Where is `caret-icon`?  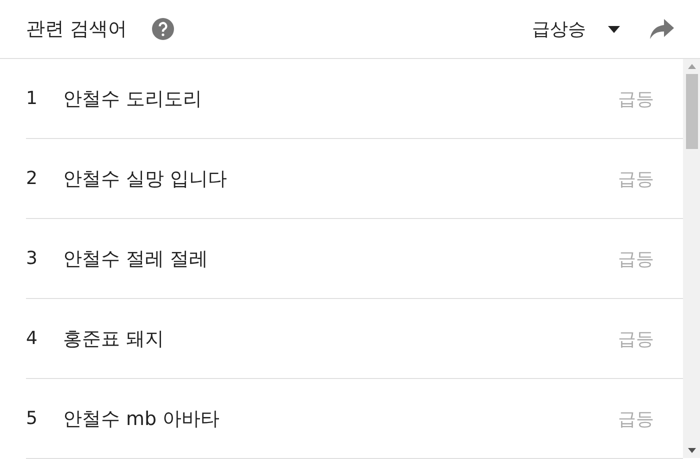
caret-icon is located at coordinates (614, 29).